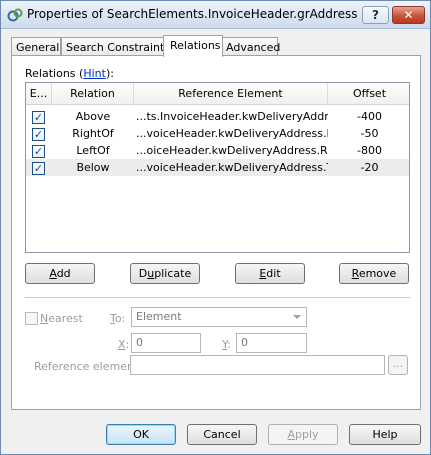  What do you see at coordinates (369, 116) in the screenshot?
I see `offset-cell: -400` at bounding box center [369, 116].